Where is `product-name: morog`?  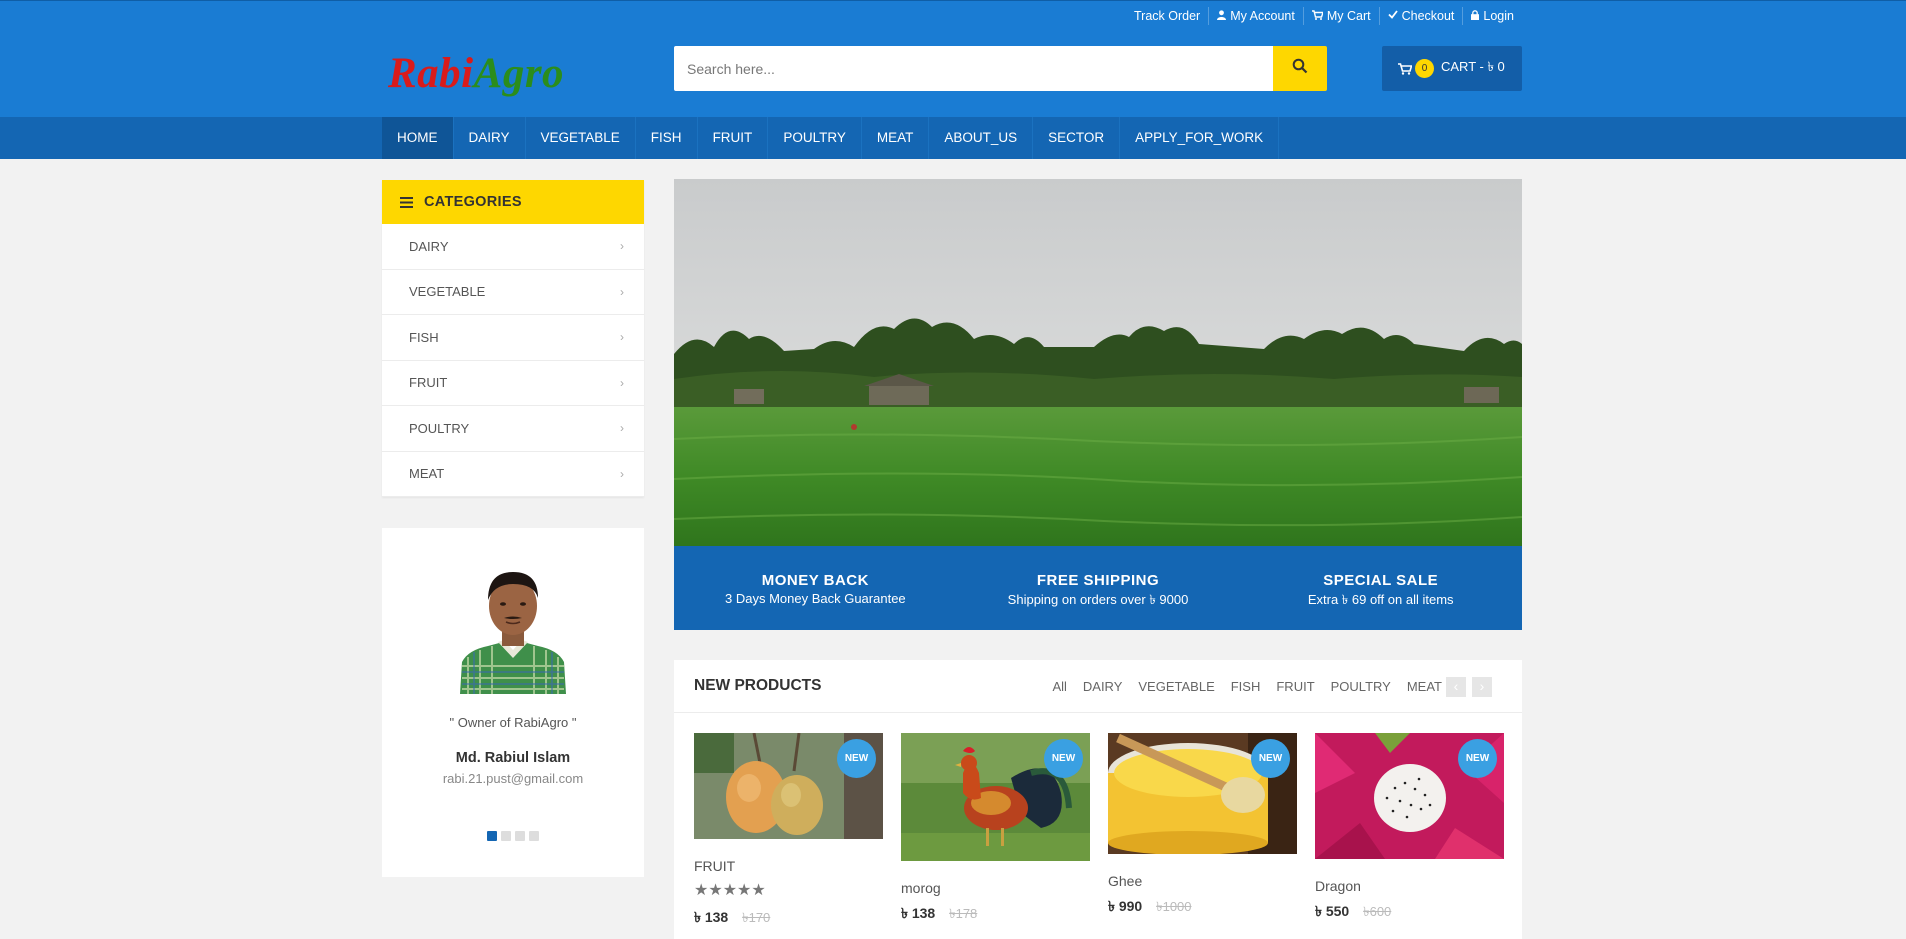 product-name: morog is located at coordinates (995, 888).